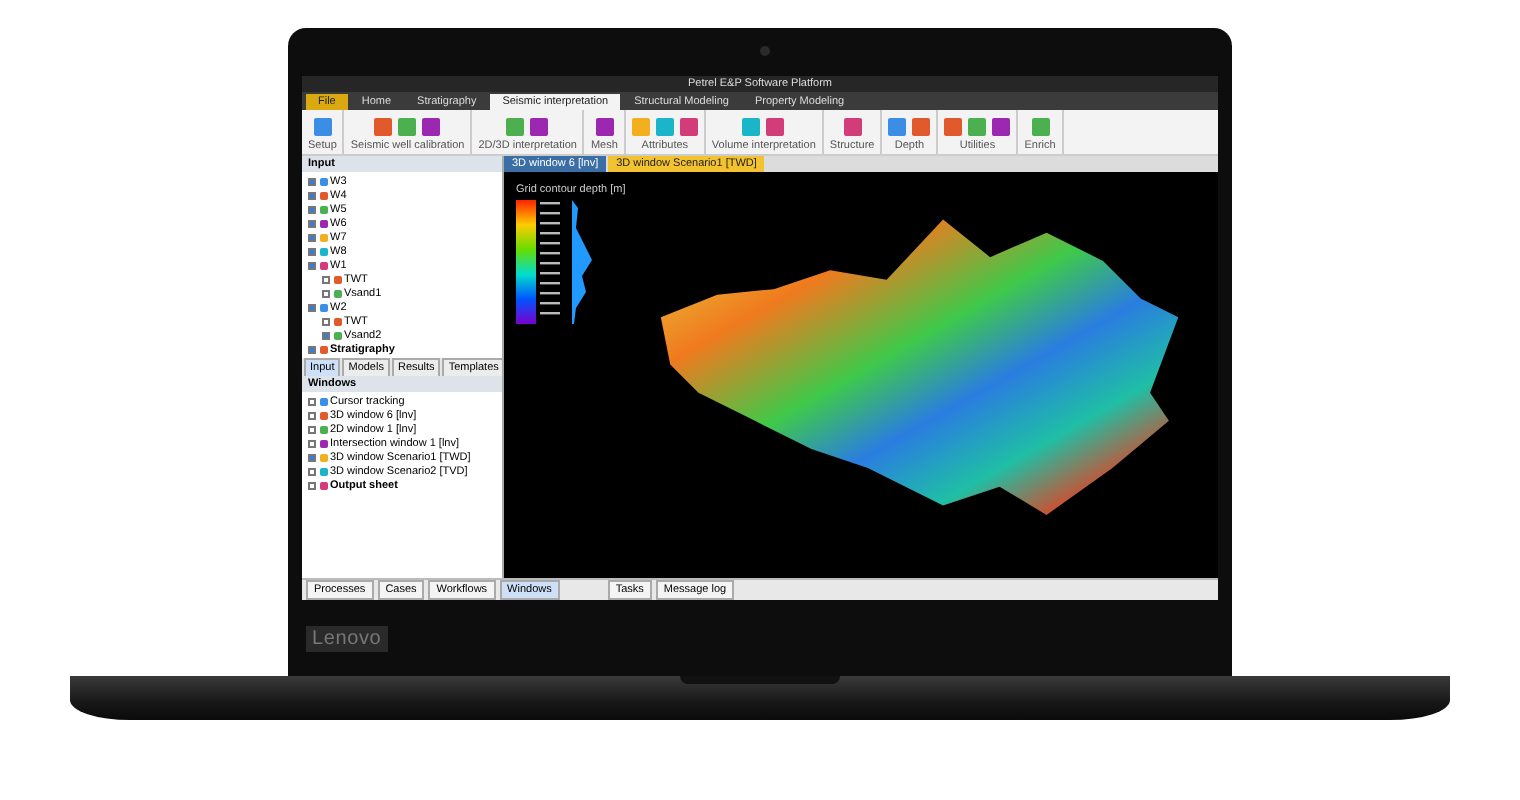 Image resolution: width=1520 pixels, height=800 pixels. I want to click on camera-icon, so click(765, 51).